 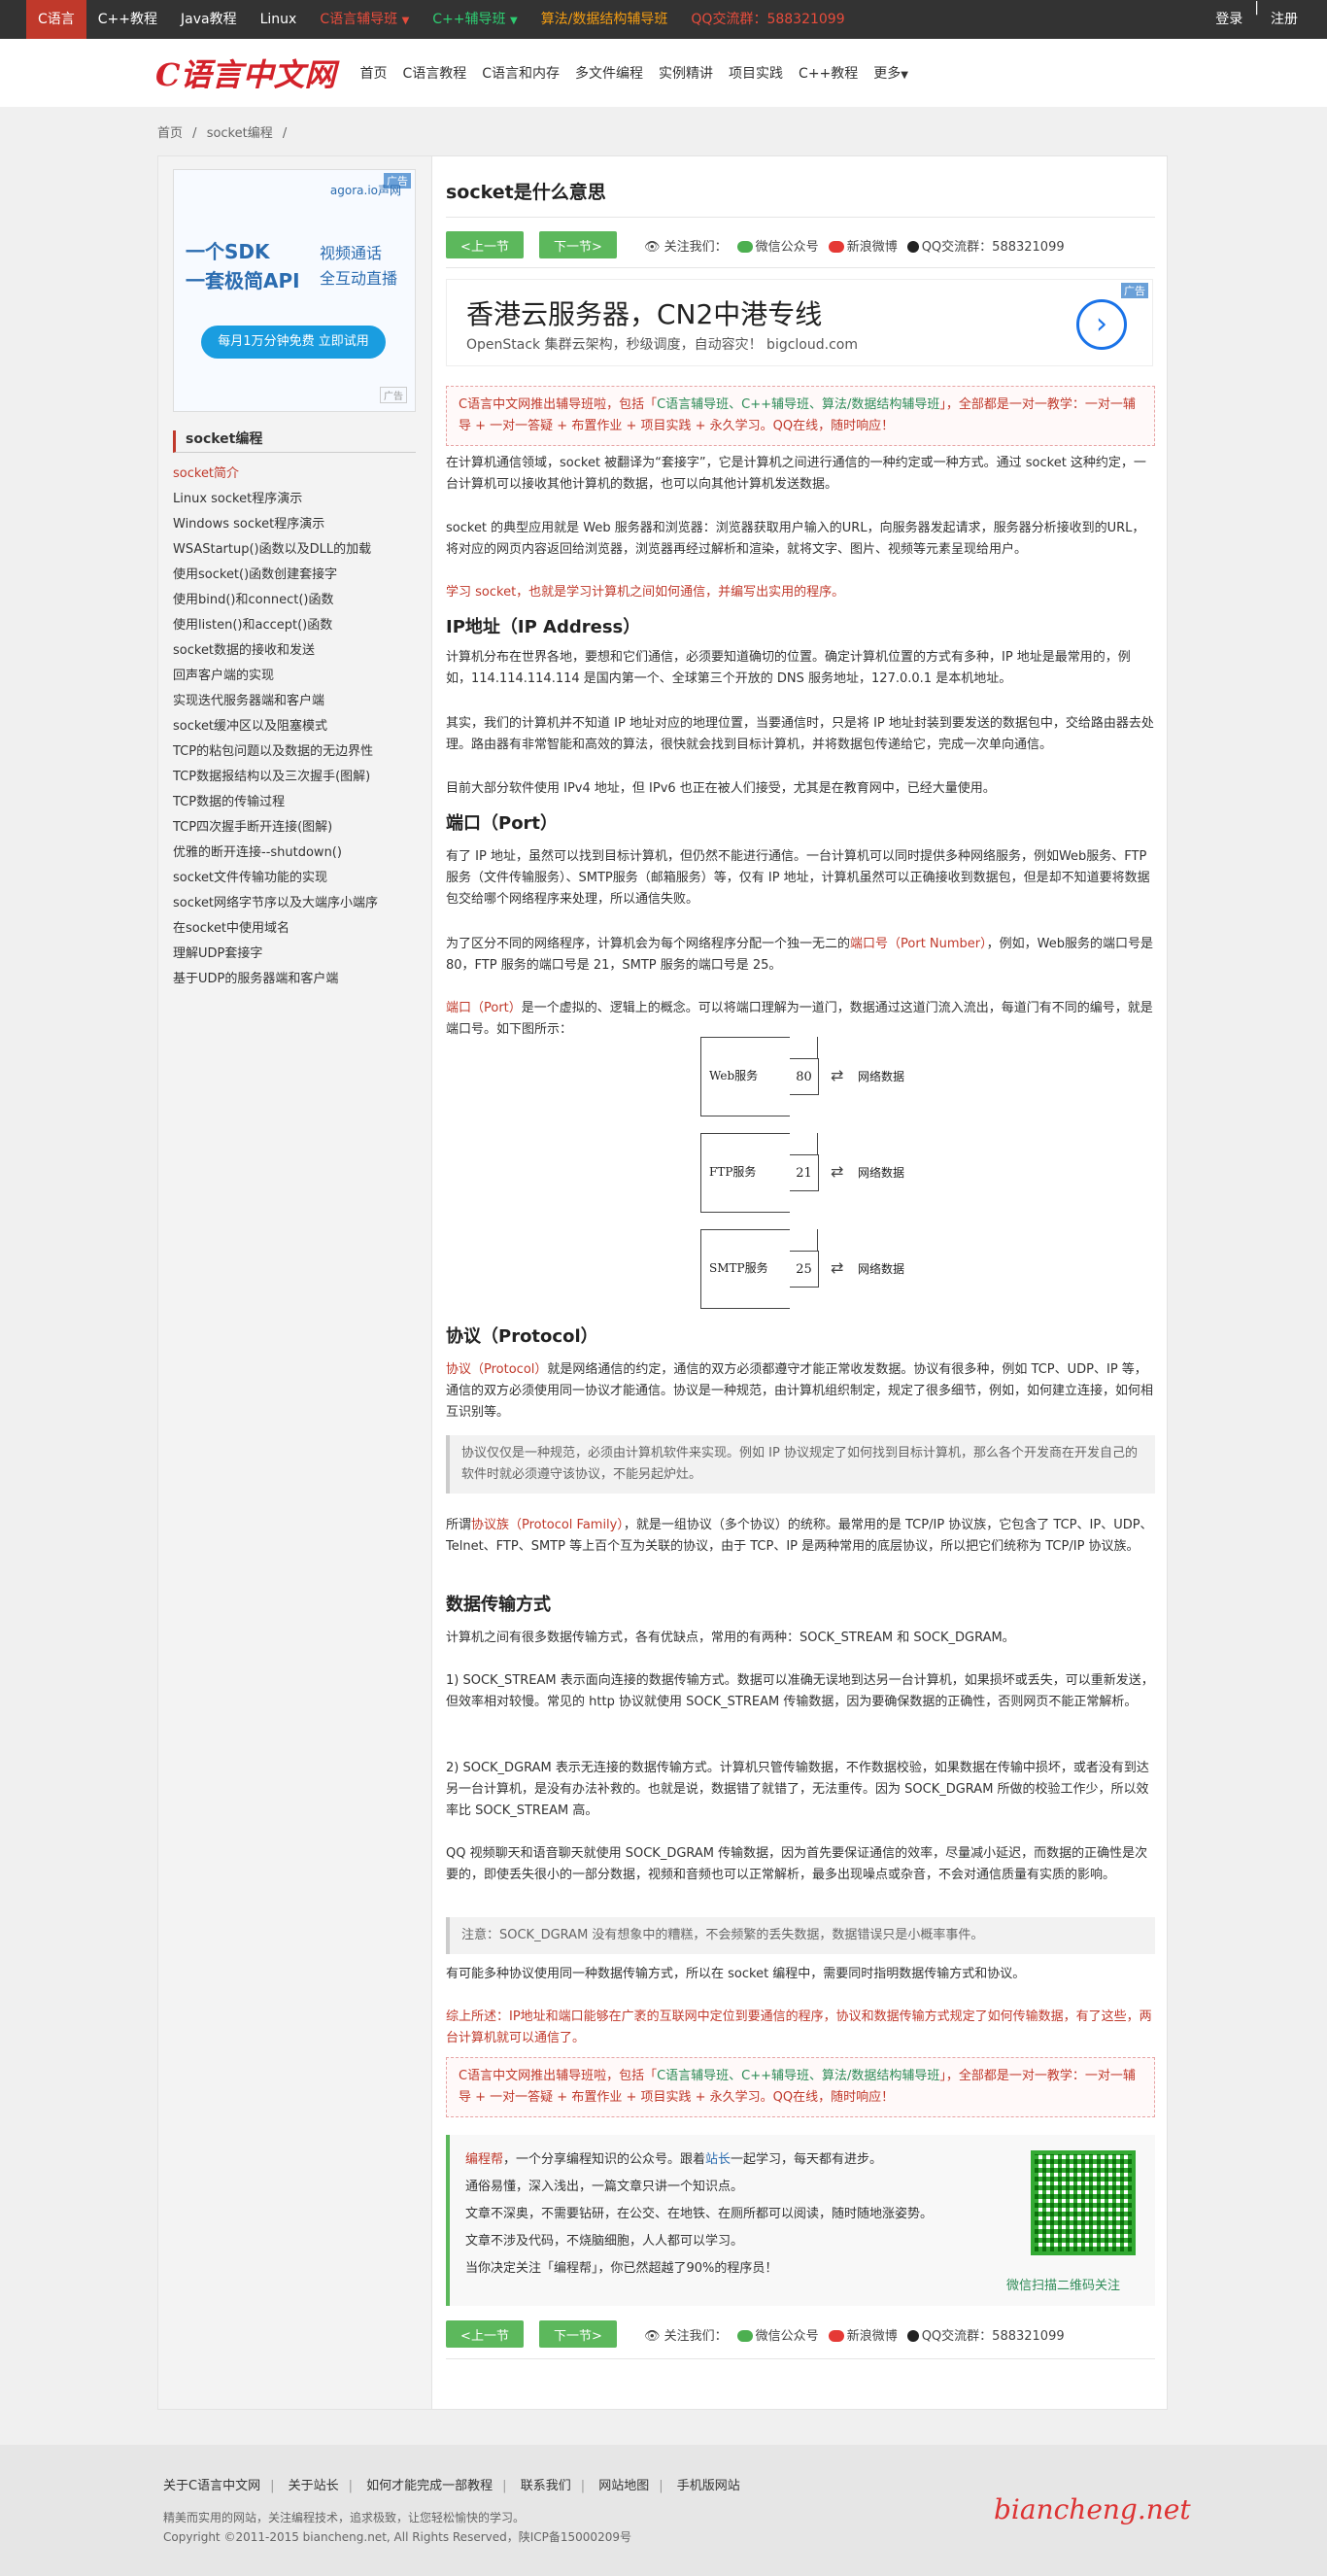 What do you see at coordinates (275, 854) in the screenshot?
I see `sidebar-item: 优雅的断开连接--shutdown()` at bounding box center [275, 854].